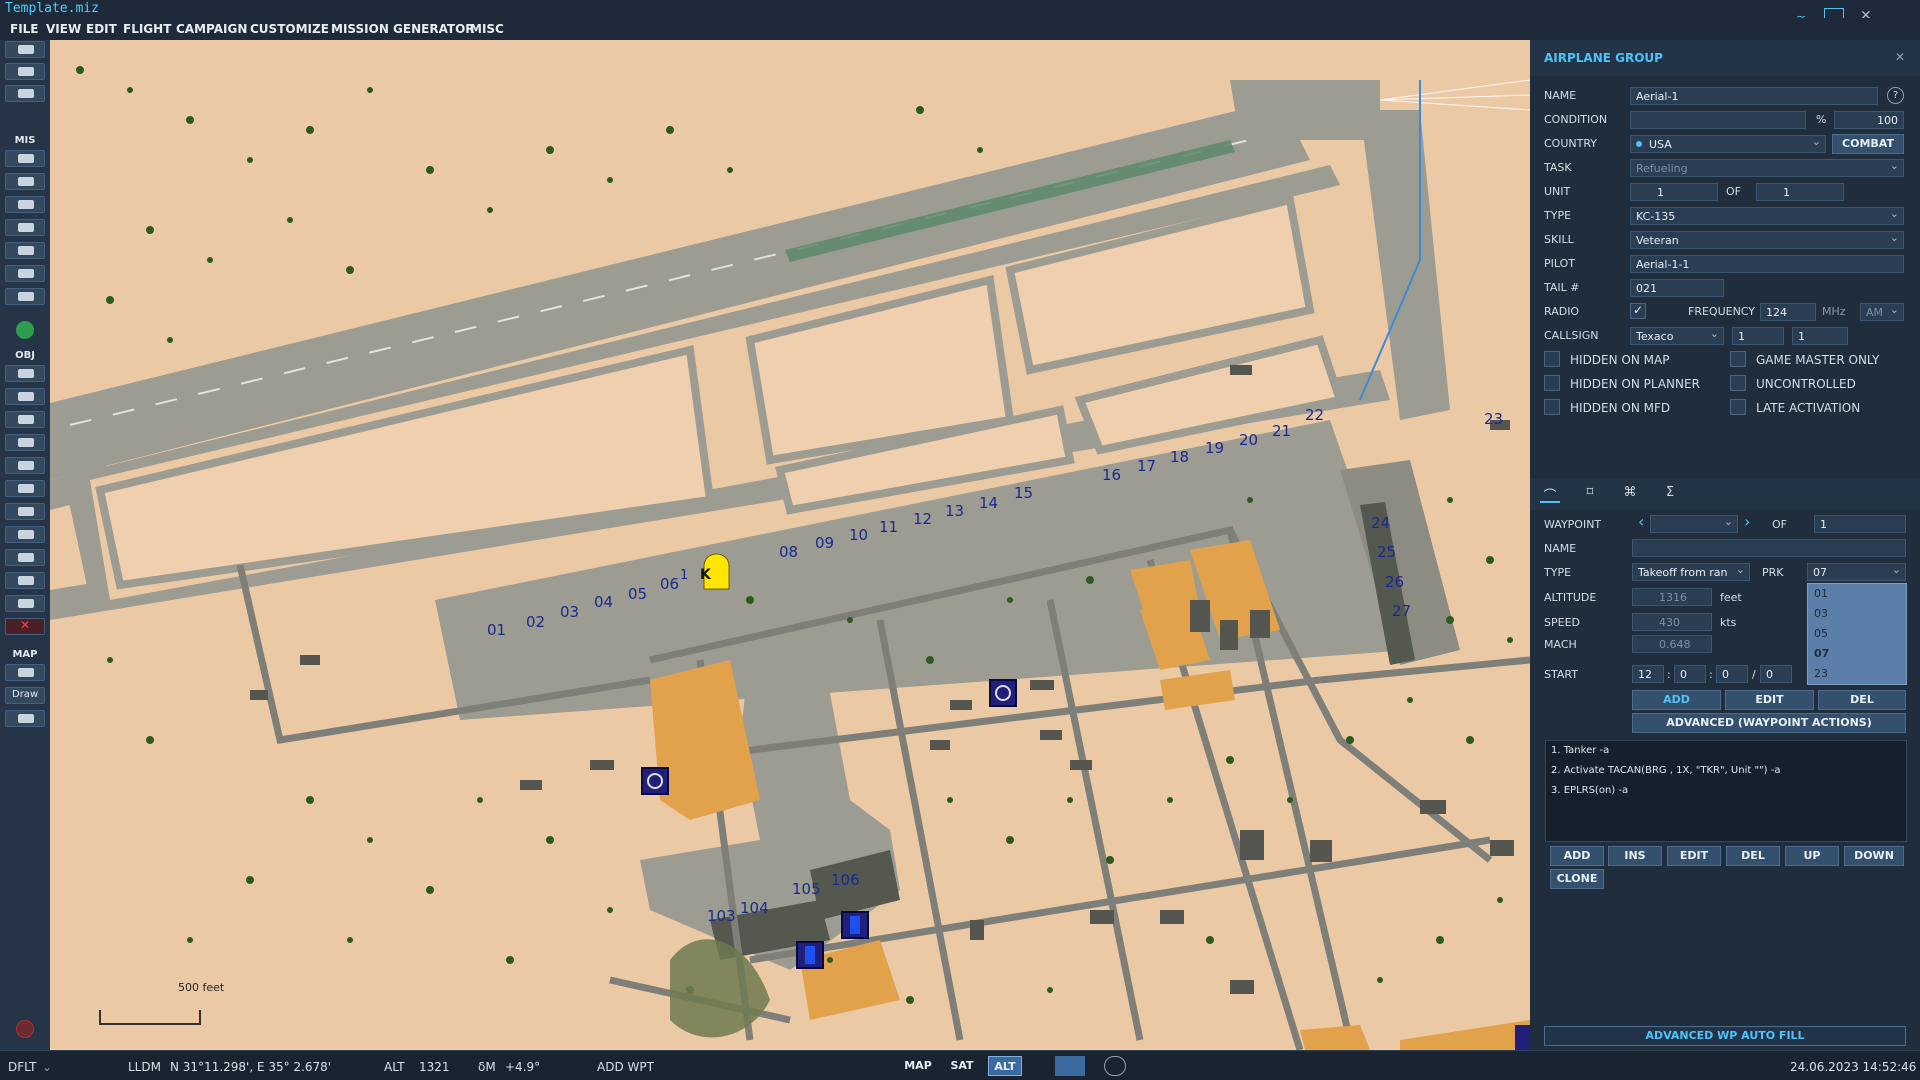 This screenshot has height=1080, width=1920. I want to click on triggers-button, so click(25, 296).